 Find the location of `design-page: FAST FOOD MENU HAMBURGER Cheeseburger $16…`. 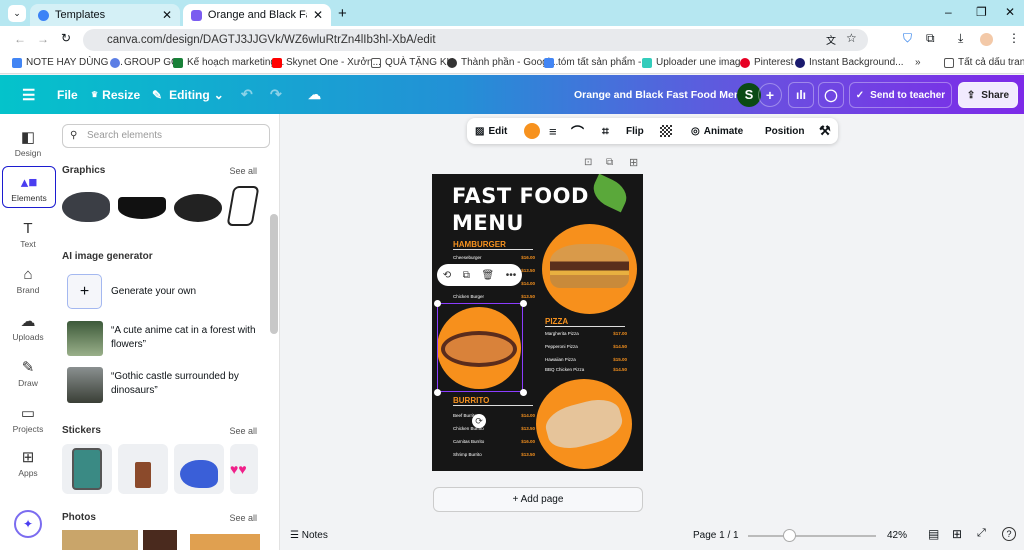

design-page: FAST FOOD MENU HAMBURGER Cheeseburger $16… is located at coordinates (537, 322).